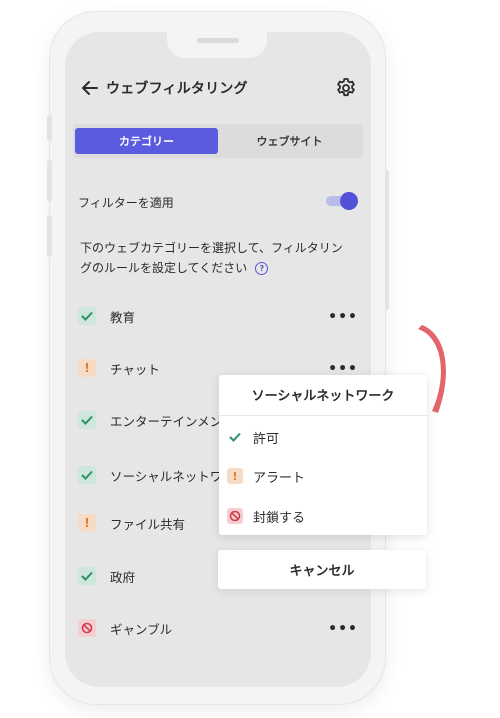 The height and width of the screenshot is (718, 500). Describe the element at coordinates (266, 439) in the screenshot. I see `option-label: 許可` at that location.